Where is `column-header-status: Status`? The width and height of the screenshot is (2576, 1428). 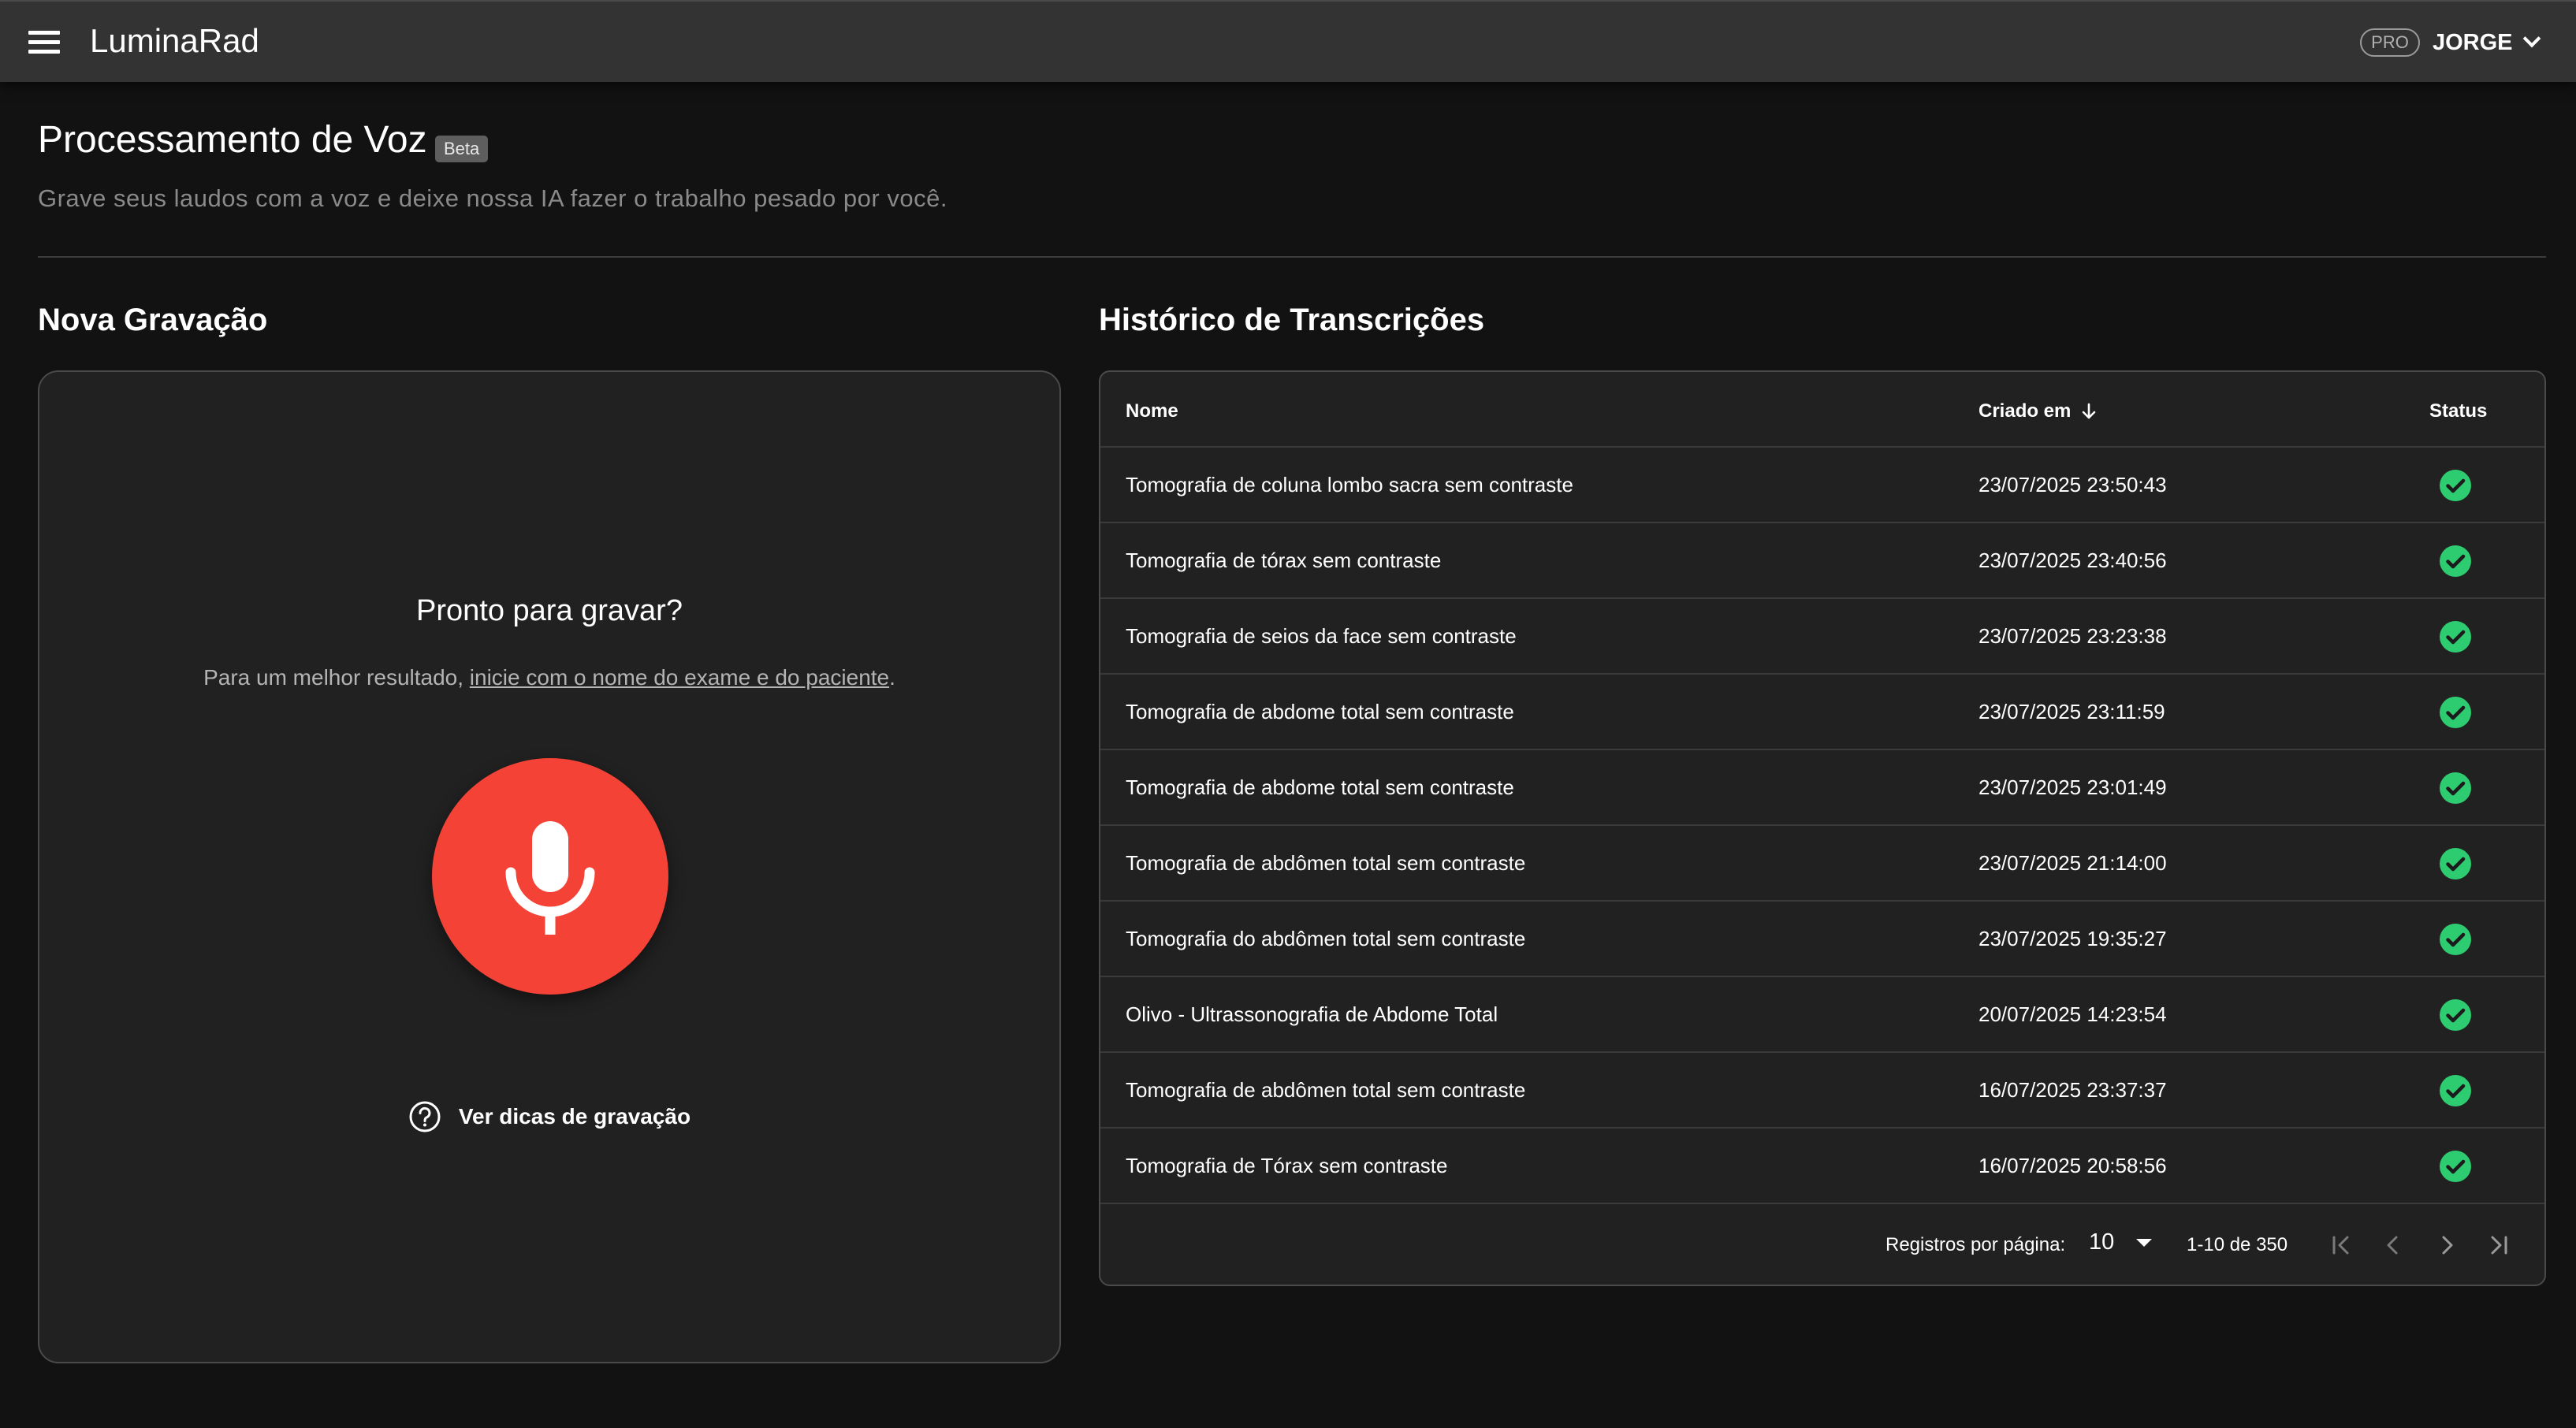 column-header-status: Status is located at coordinates (2458, 411).